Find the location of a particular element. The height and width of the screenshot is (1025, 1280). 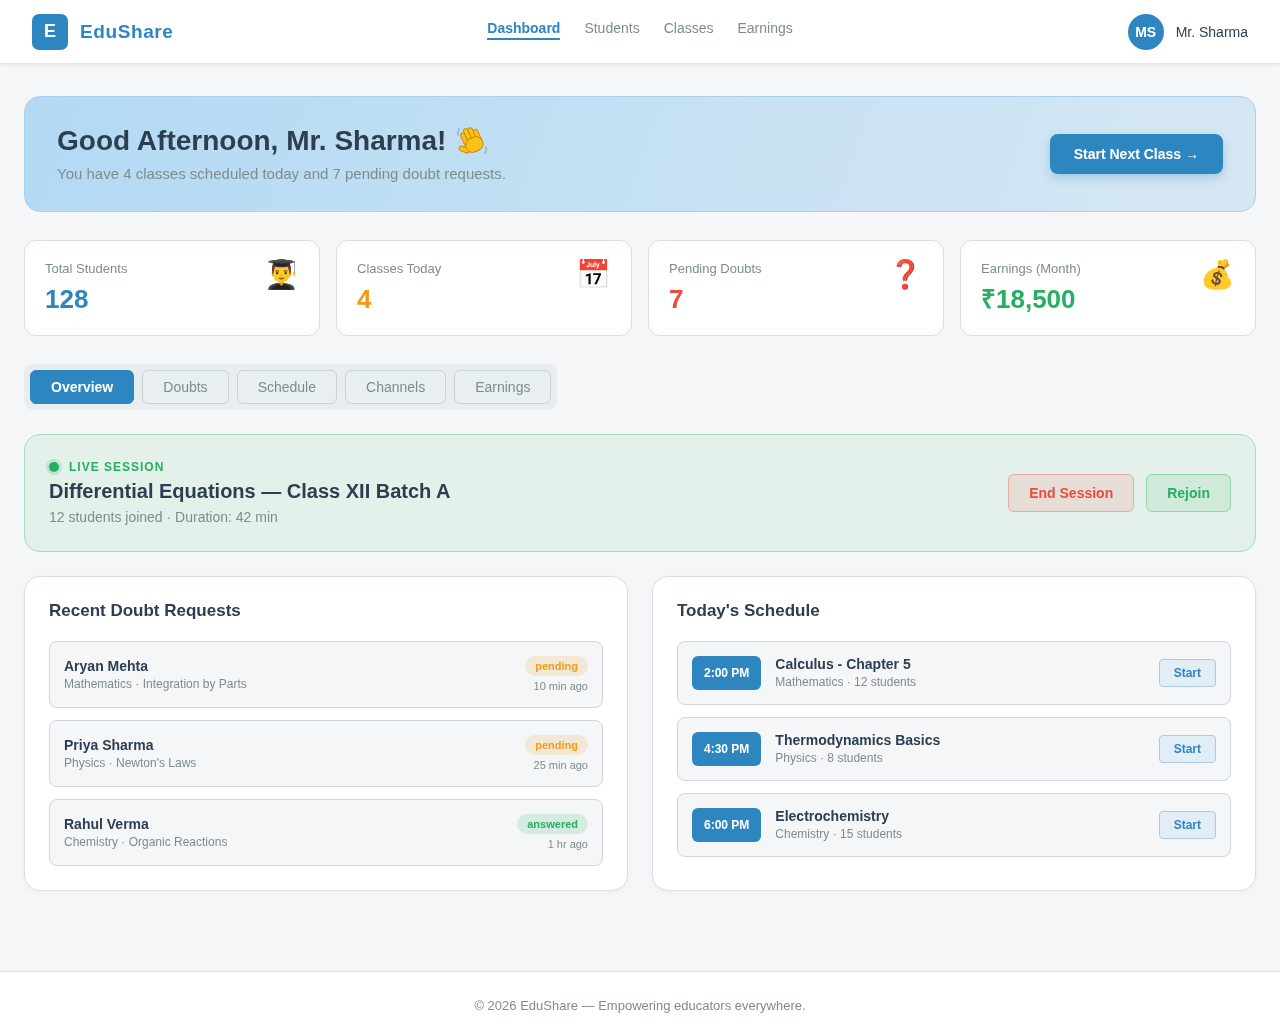

tab: Channels is located at coordinates (396, 387).